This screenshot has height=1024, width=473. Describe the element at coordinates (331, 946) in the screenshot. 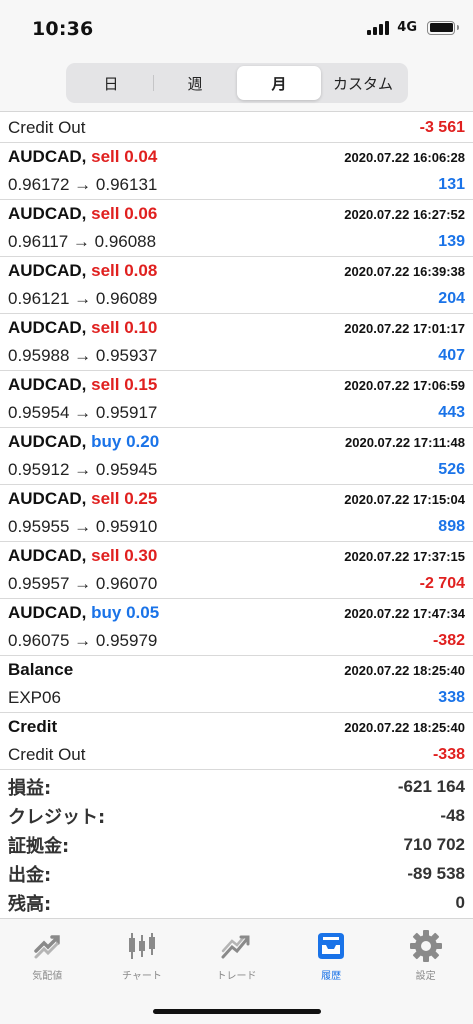

I see `history-icon` at that location.